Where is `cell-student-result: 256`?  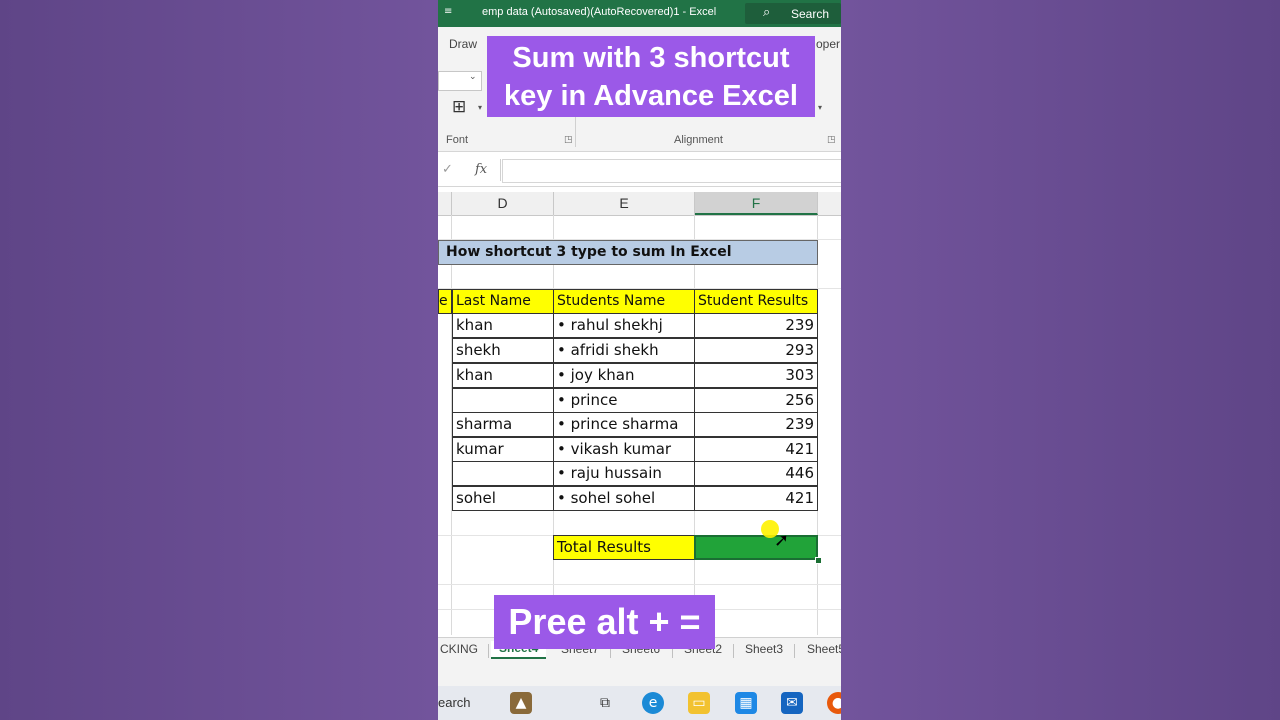 cell-student-result: 256 is located at coordinates (756, 400).